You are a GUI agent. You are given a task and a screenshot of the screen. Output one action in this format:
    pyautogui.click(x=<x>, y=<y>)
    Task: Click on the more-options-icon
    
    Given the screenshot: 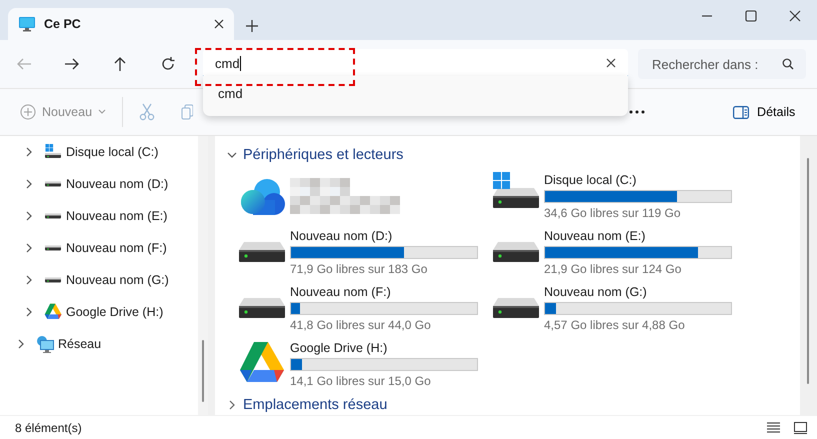 What is the action you would take?
    pyautogui.click(x=637, y=112)
    